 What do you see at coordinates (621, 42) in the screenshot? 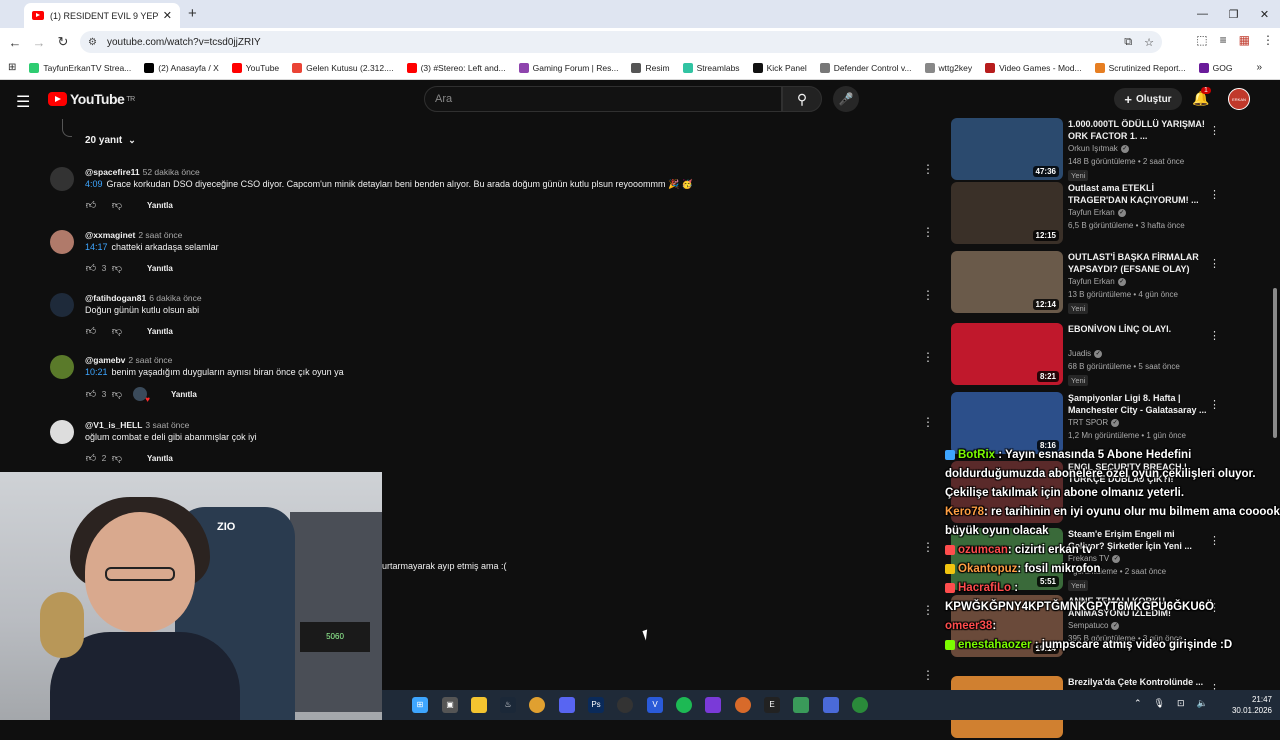
I see `url-field: ⚙ youtube.com/watch?v=tcsd0jjZRIY ⧉ ☆` at bounding box center [621, 42].